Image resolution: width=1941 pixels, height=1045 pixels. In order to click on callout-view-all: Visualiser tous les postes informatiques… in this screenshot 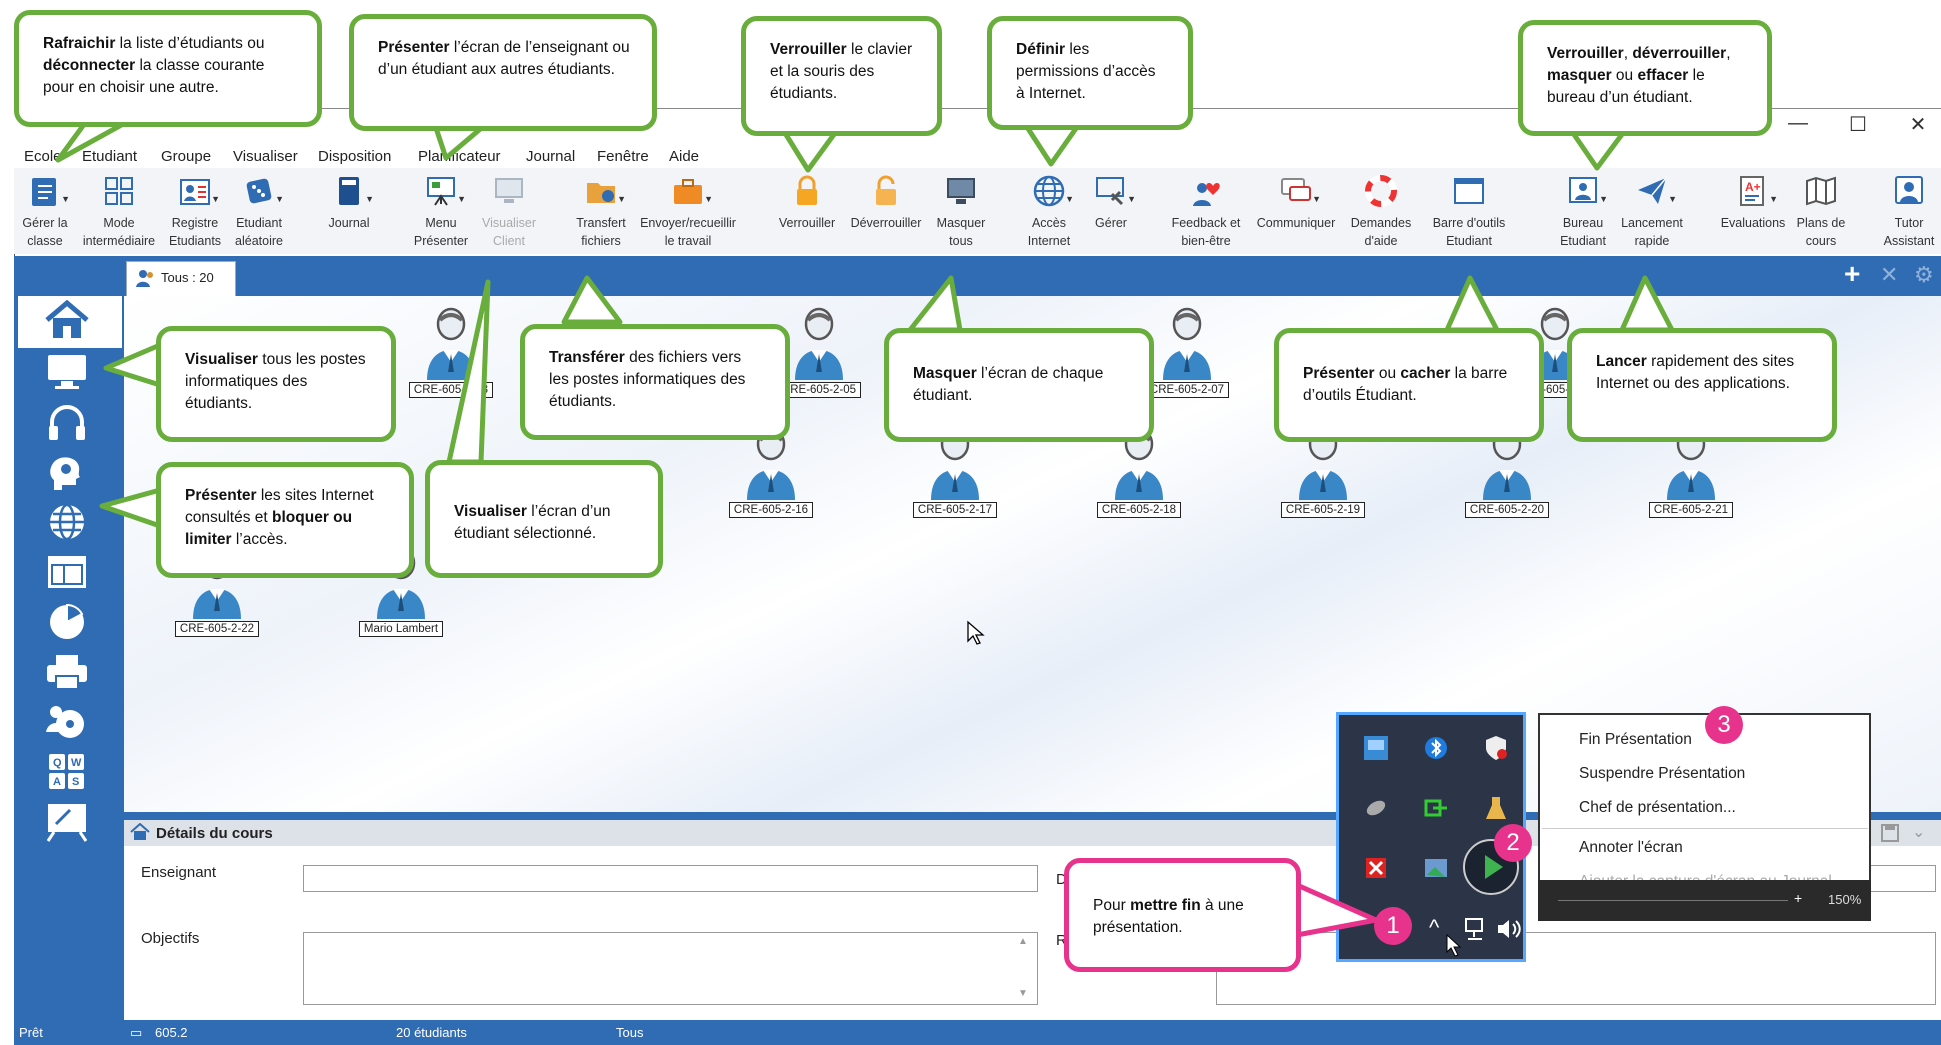, I will do `click(276, 384)`.